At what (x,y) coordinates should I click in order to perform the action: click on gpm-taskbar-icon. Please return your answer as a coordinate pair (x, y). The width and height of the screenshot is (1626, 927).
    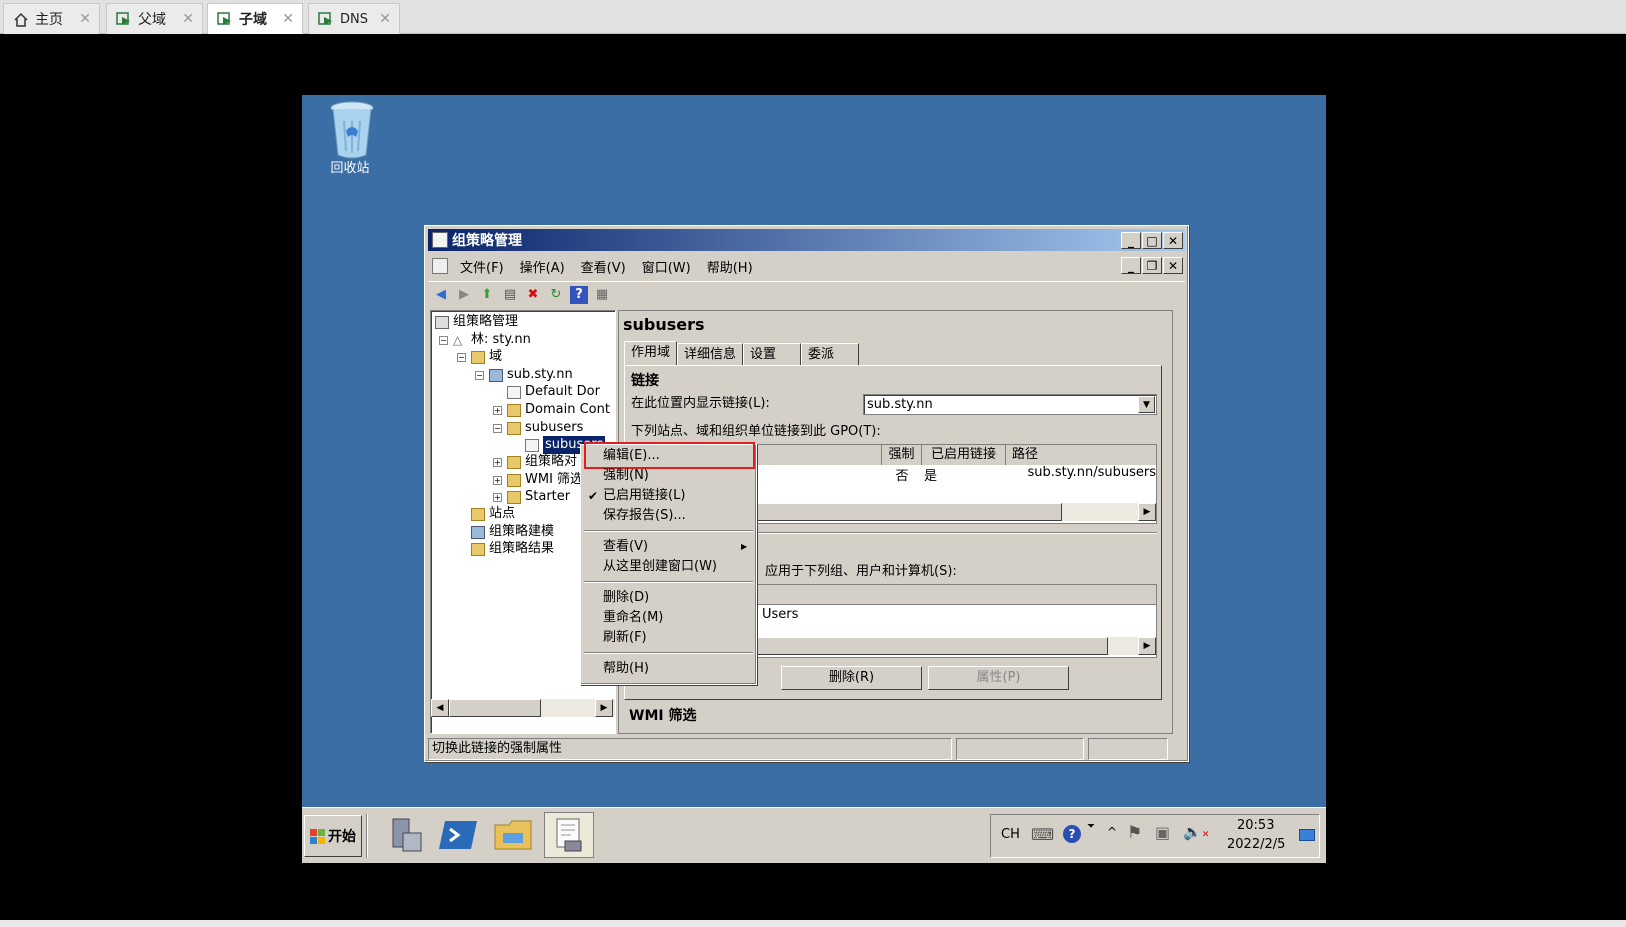
    Looking at the image, I should click on (569, 835).